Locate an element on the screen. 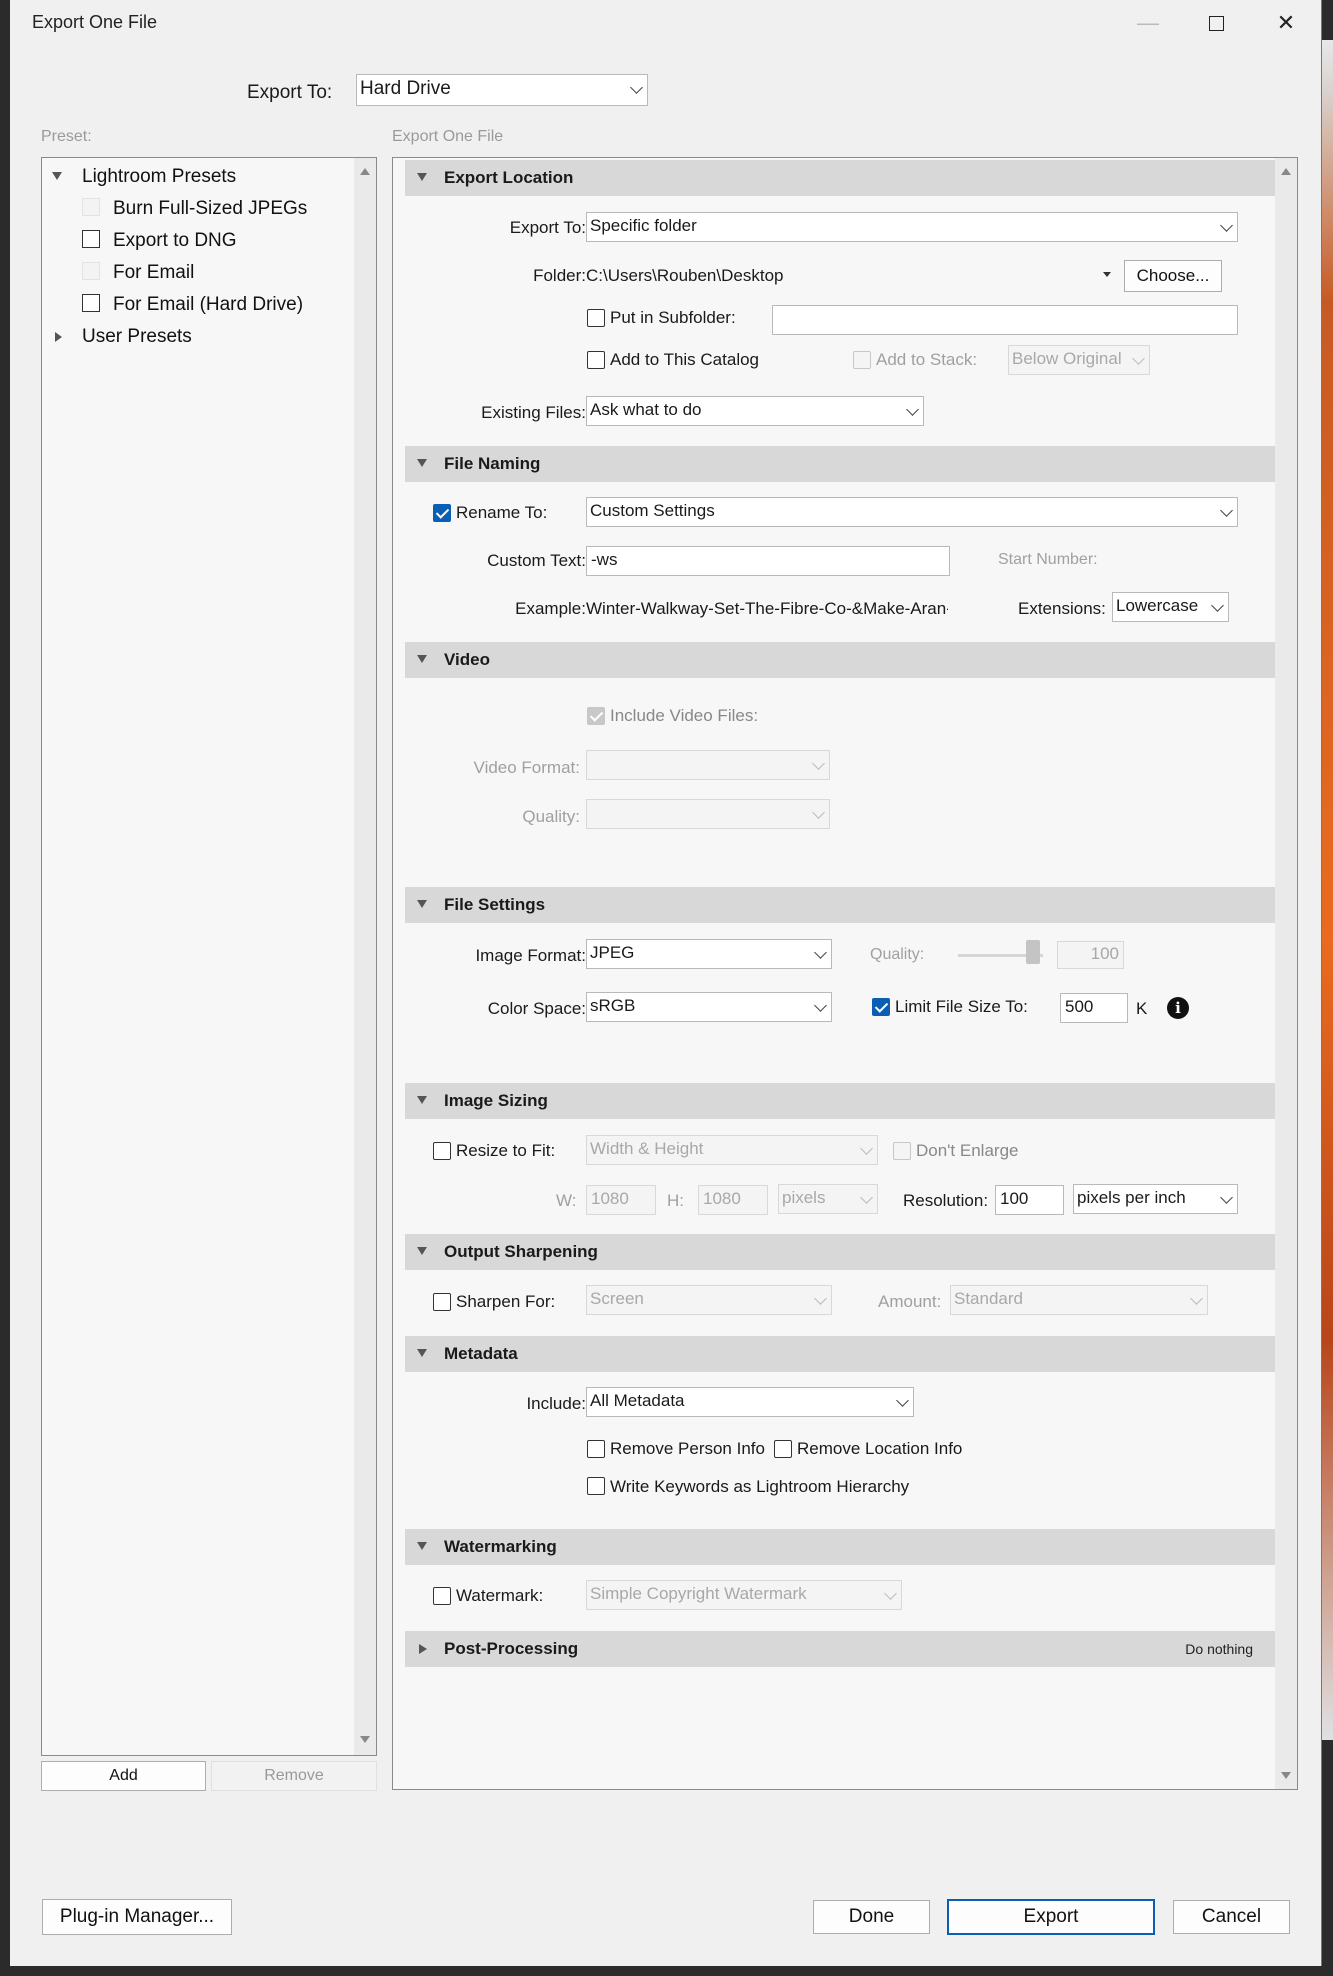 The height and width of the screenshot is (1976, 1333). export-to-select: Hard Drive is located at coordinates (502, 90).